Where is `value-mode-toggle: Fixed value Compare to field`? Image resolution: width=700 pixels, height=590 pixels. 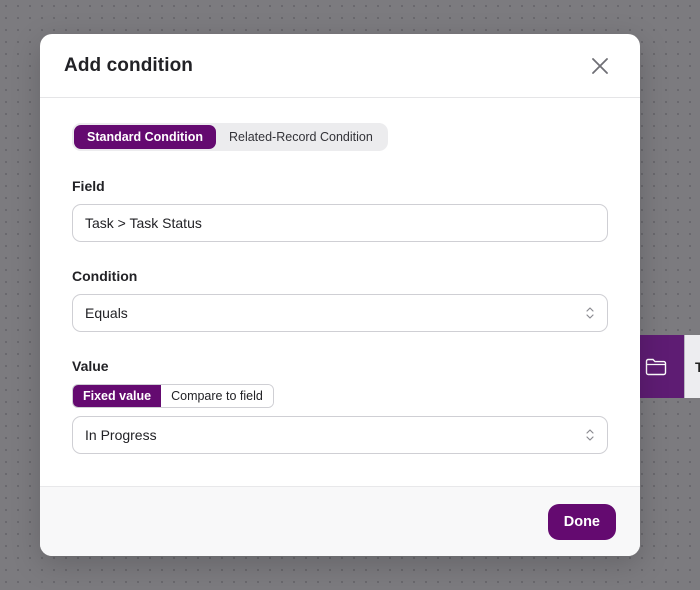 value-mode-toggle: Fixed value Compare to field is located at coordinates (173, 396).